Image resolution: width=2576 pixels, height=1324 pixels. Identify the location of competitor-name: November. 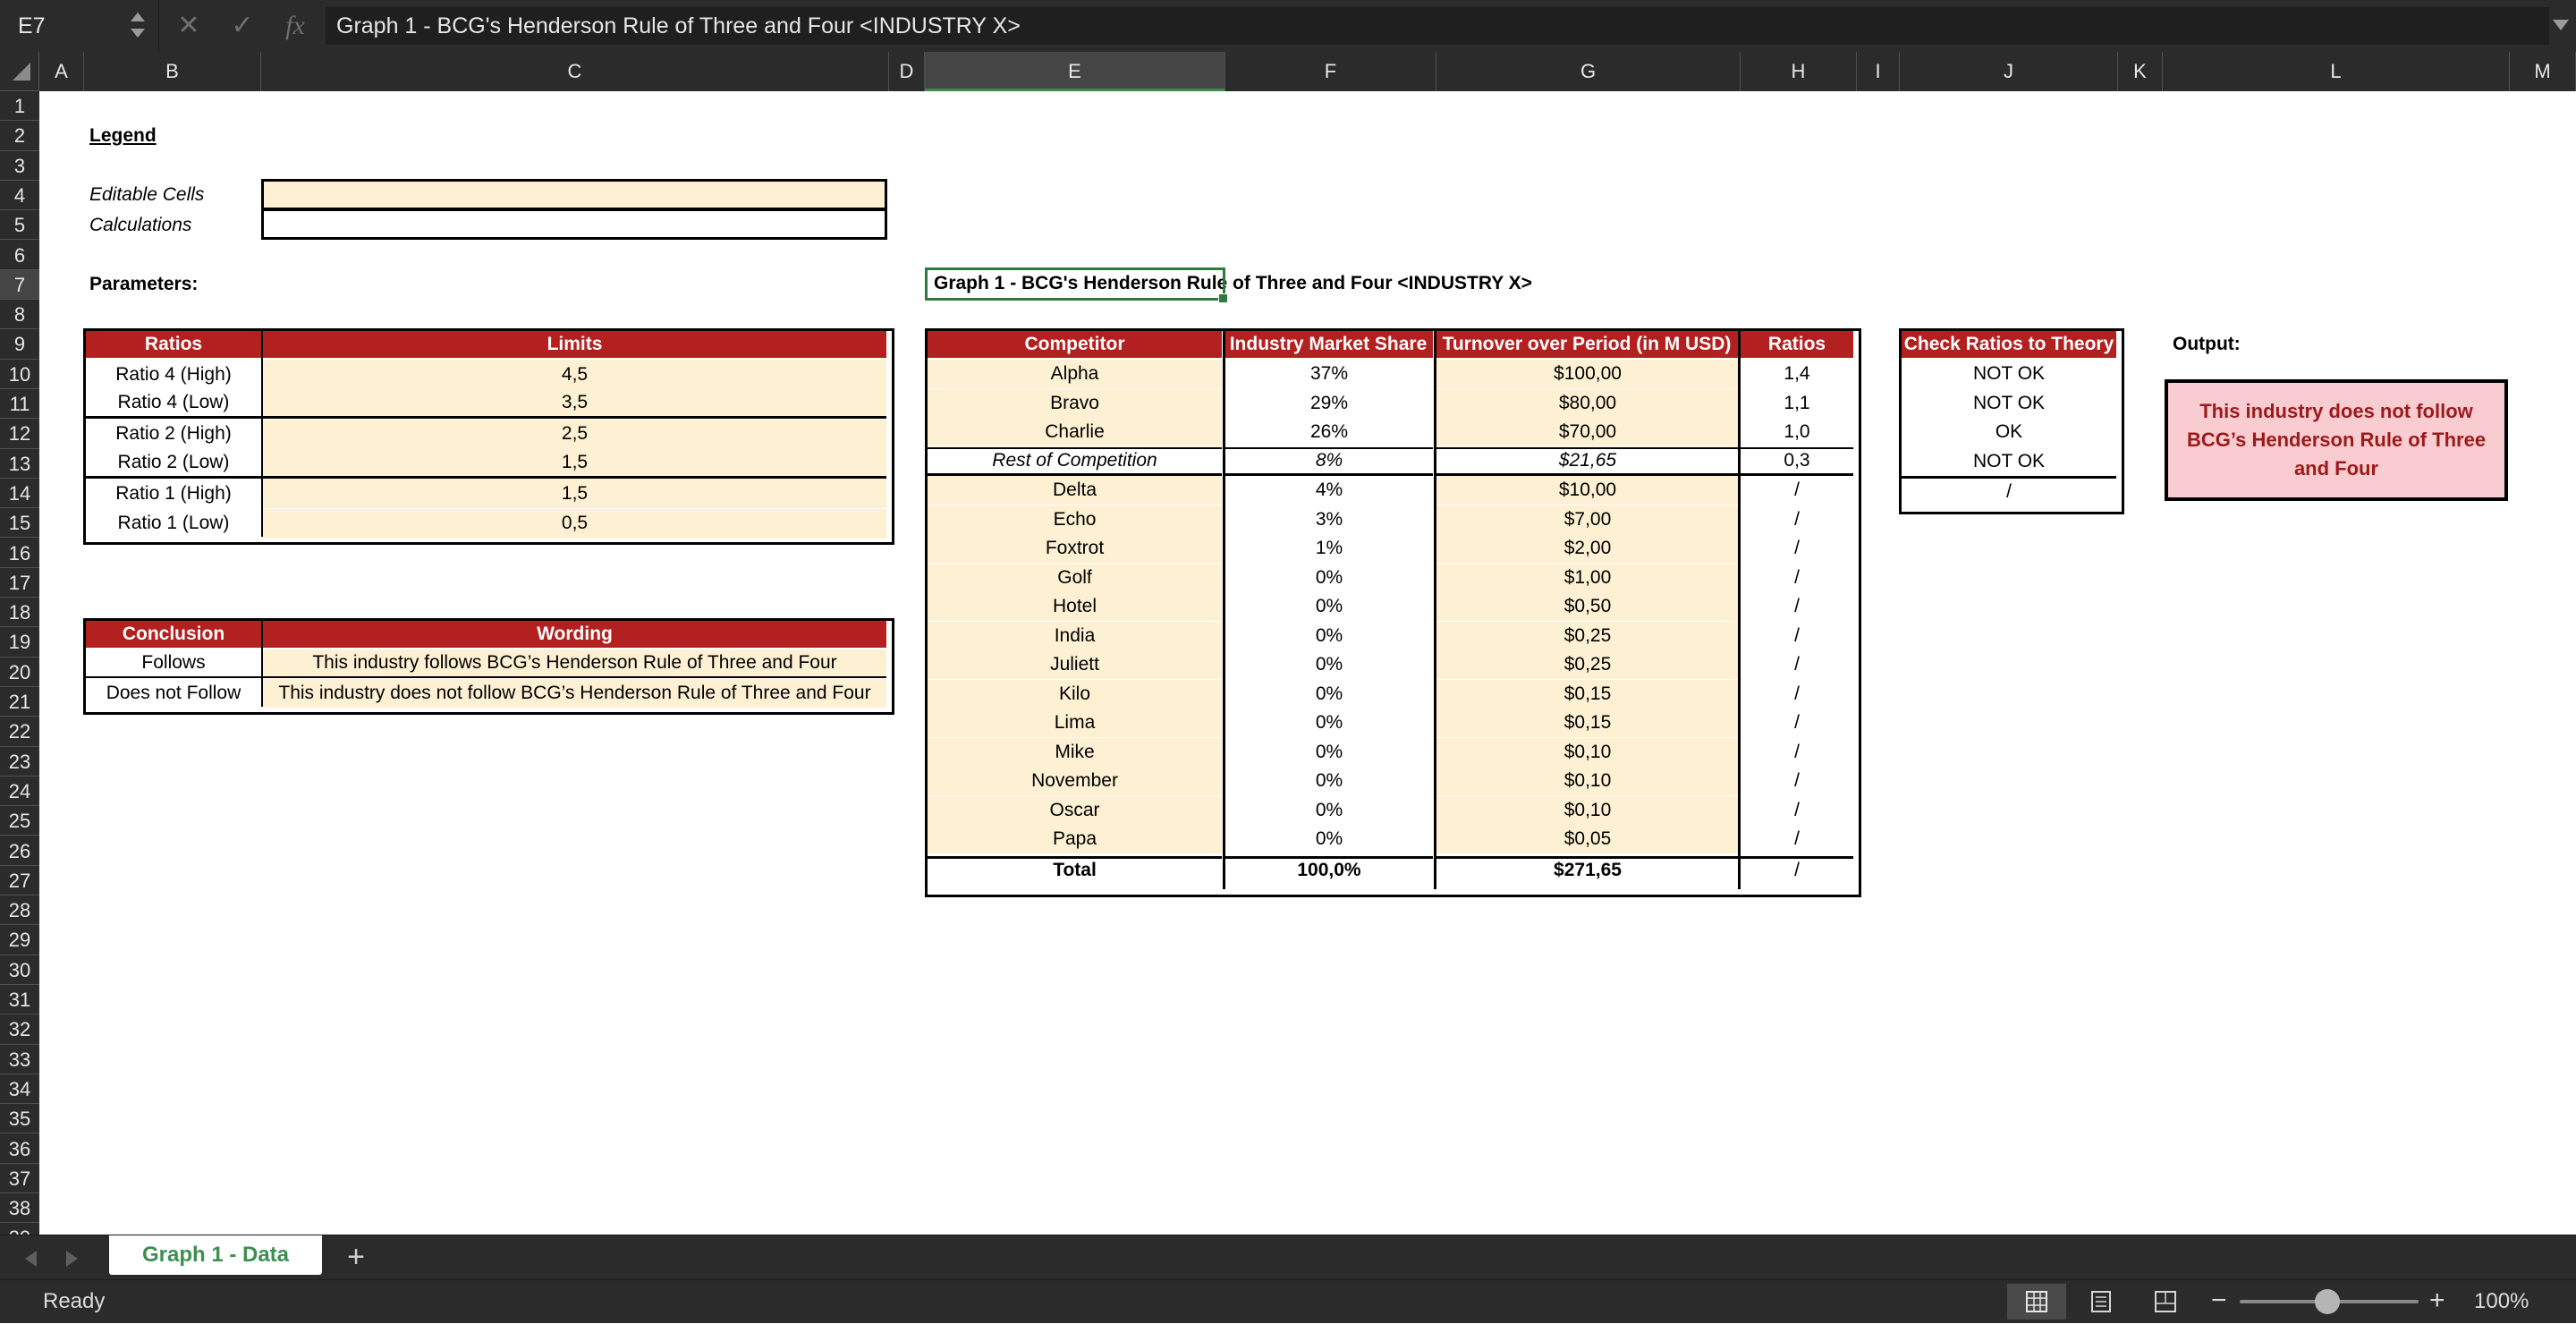
(1075, 781).